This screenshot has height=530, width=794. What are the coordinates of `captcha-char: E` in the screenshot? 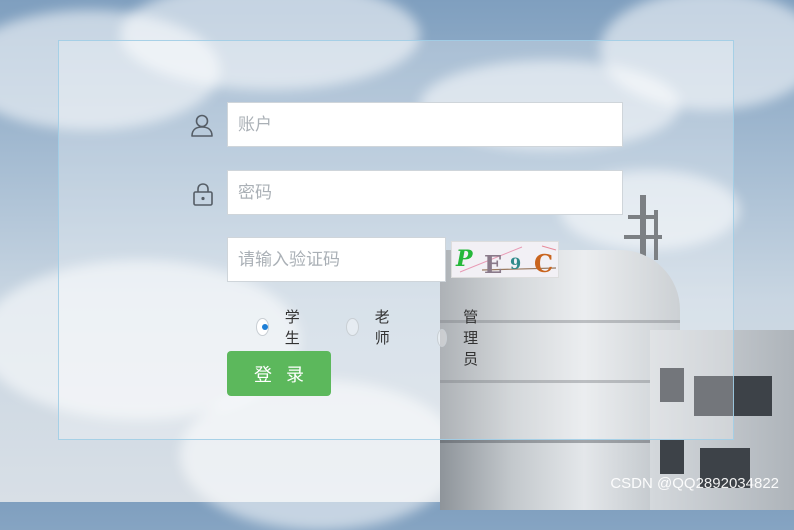 It's located at (493, 264).